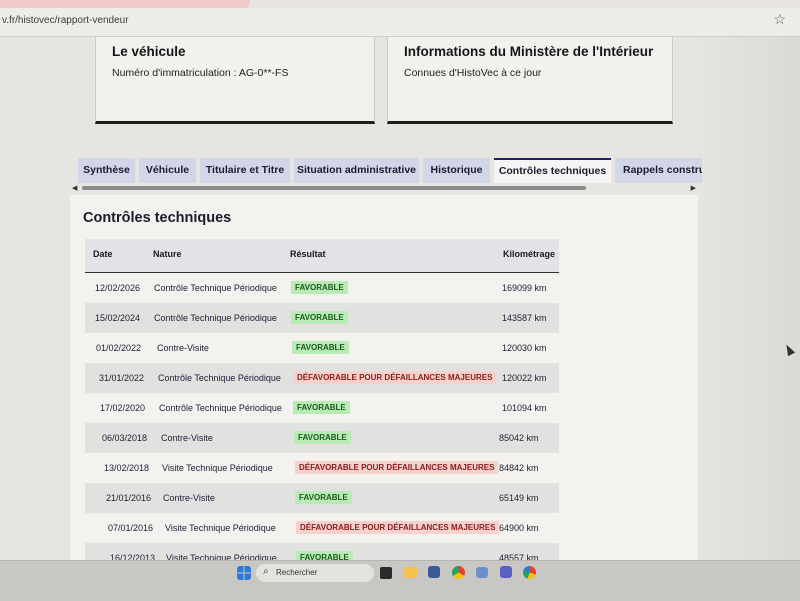 Image resolution: width=800 pixels, height=601 pixels. What do you see at coordinates (519, 438) in the screenshot?
I see `row-mileage: 85042 km` at bounding box center [519, 438].